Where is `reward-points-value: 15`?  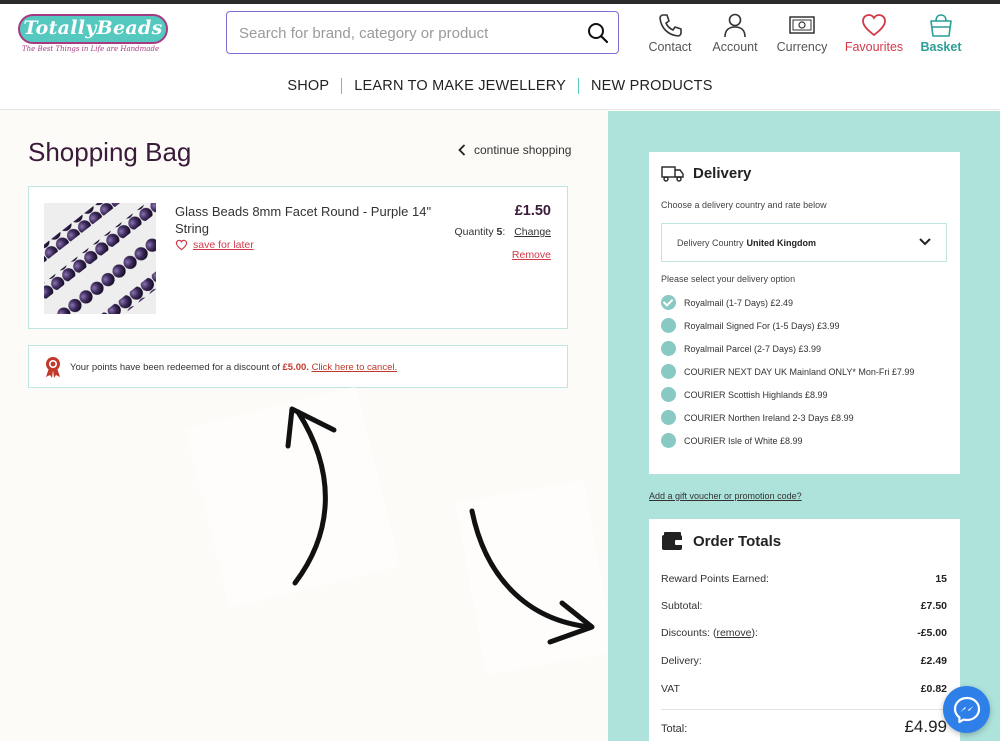
reward-points-value: 15 is located at coordinates (941, 579).